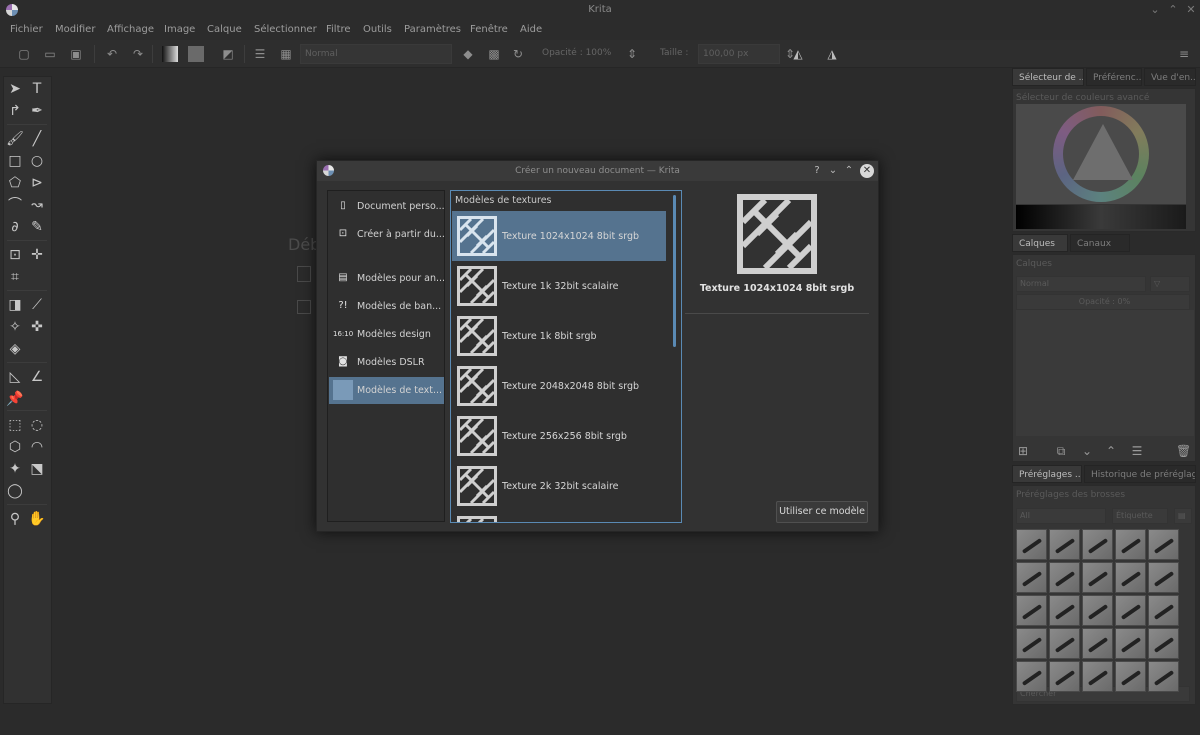 The height and width of the screenshot is (735, 1200). I want to click on freehand-brush-icon: 🖌, so click(15, 139).